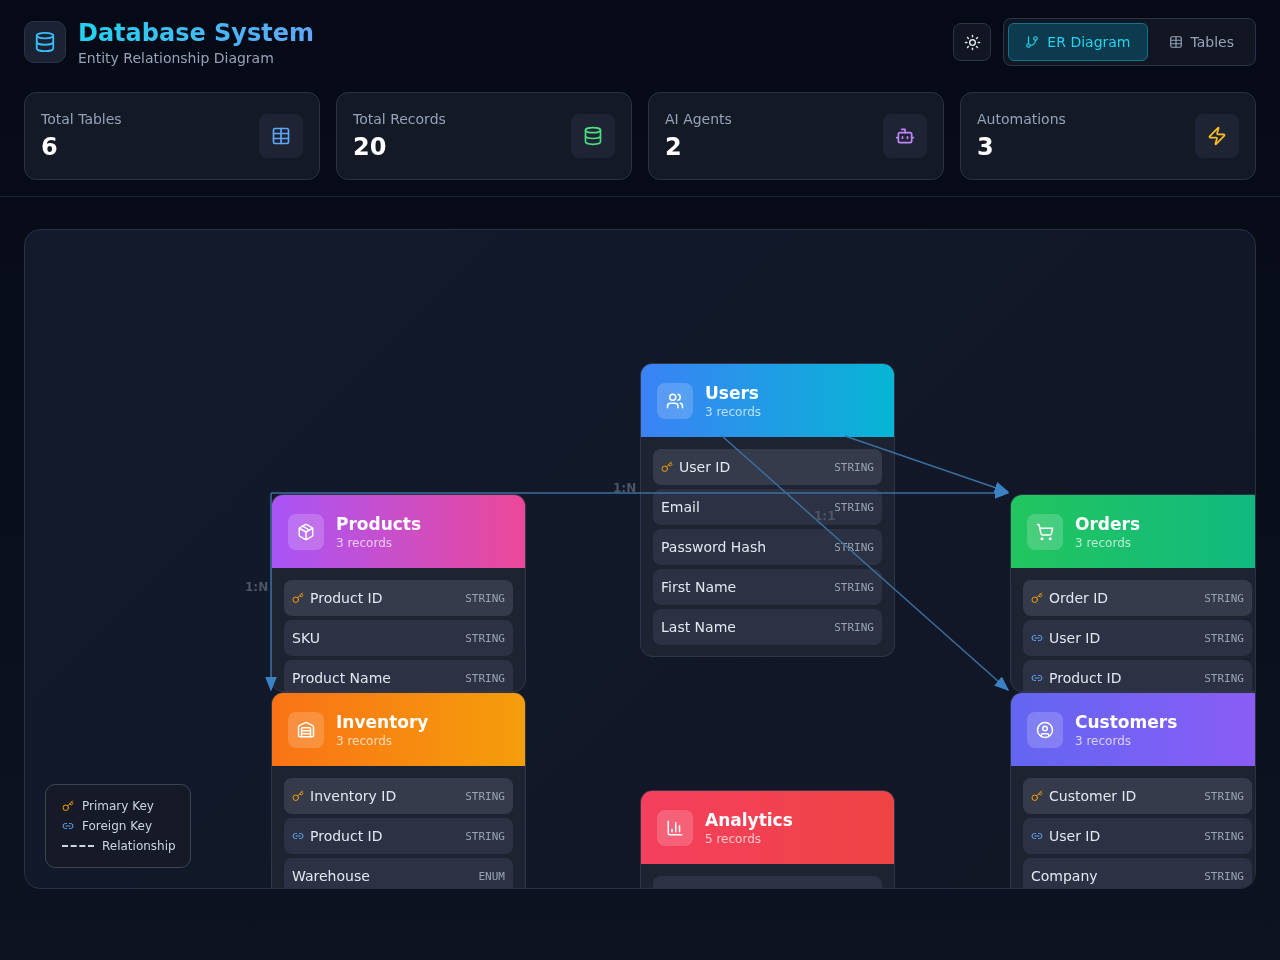 This screenshot has width=1280, height=960. I want to click on table-name: Inventory, so click(382, 721).